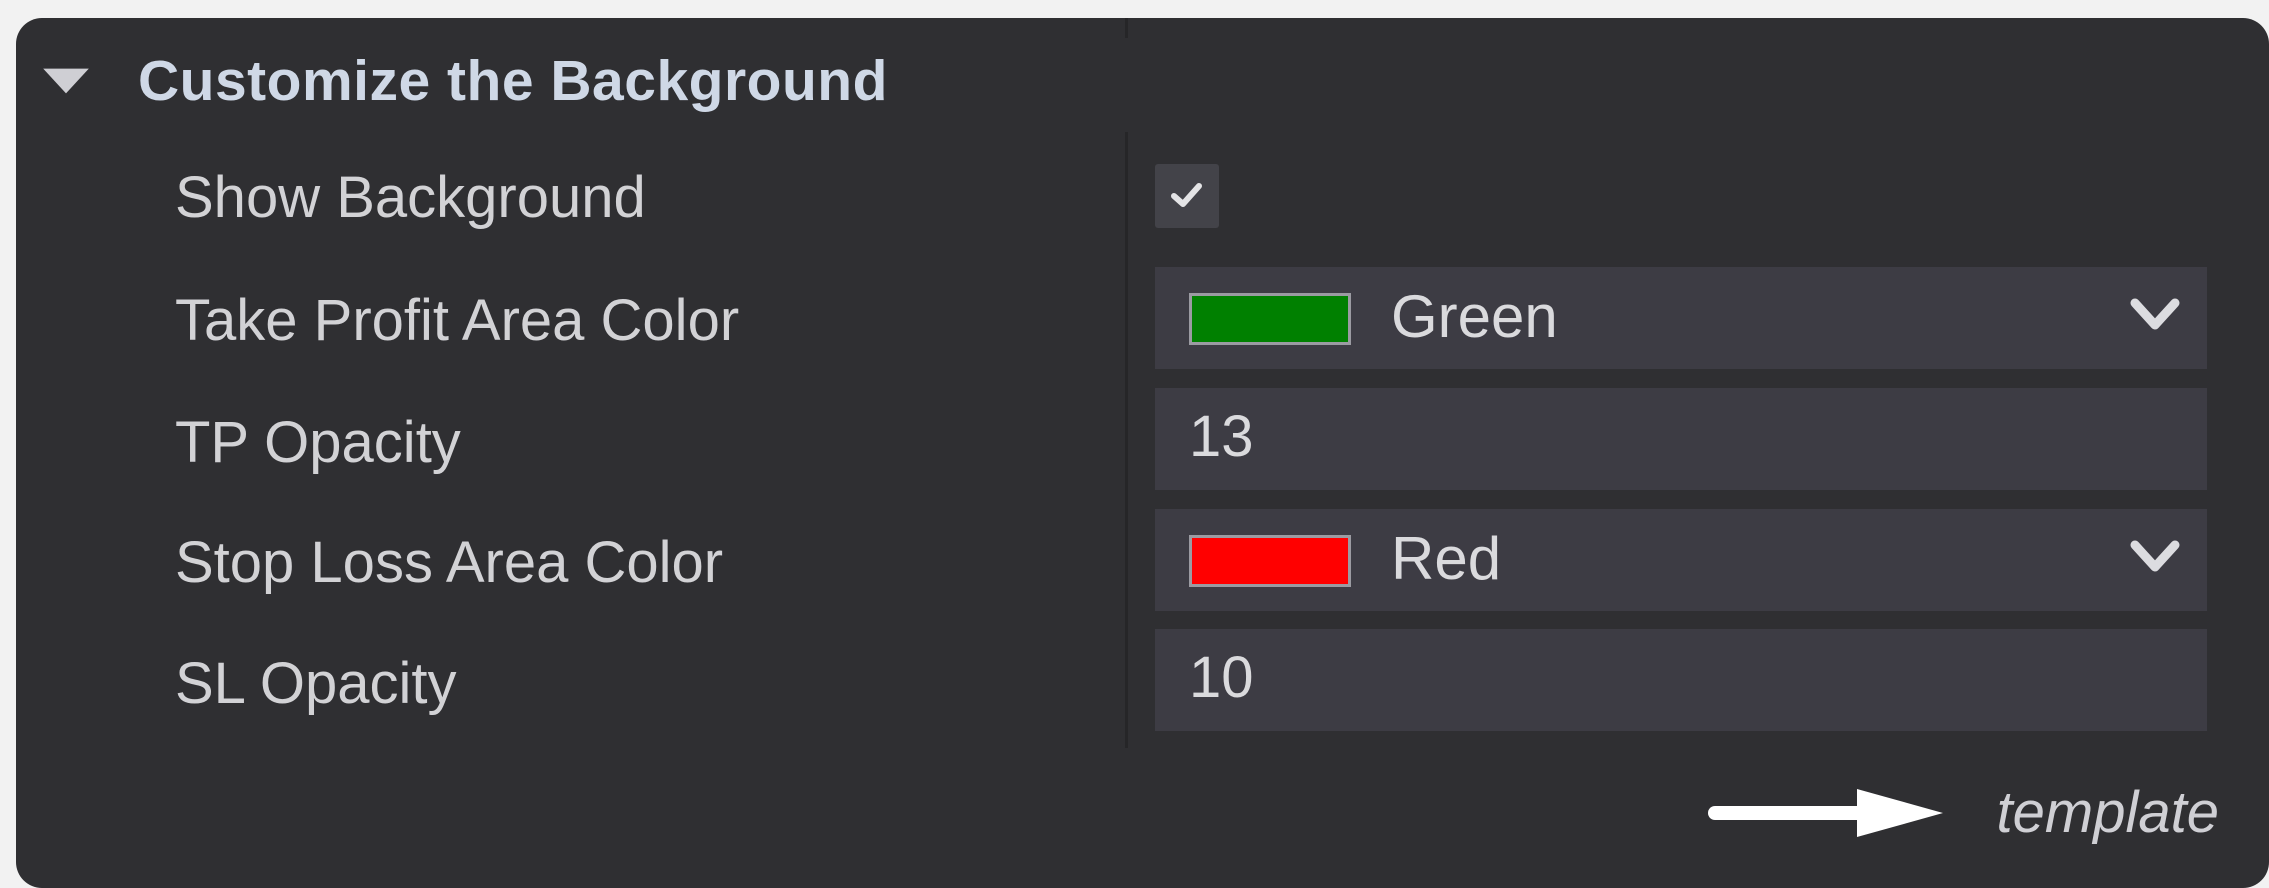 This screenshot has width=2269, height=888. What do you see at coordinates (1474, 317) in the screenshot?
I see `tp-color-value: Green` at bounding box center [1474, 317].